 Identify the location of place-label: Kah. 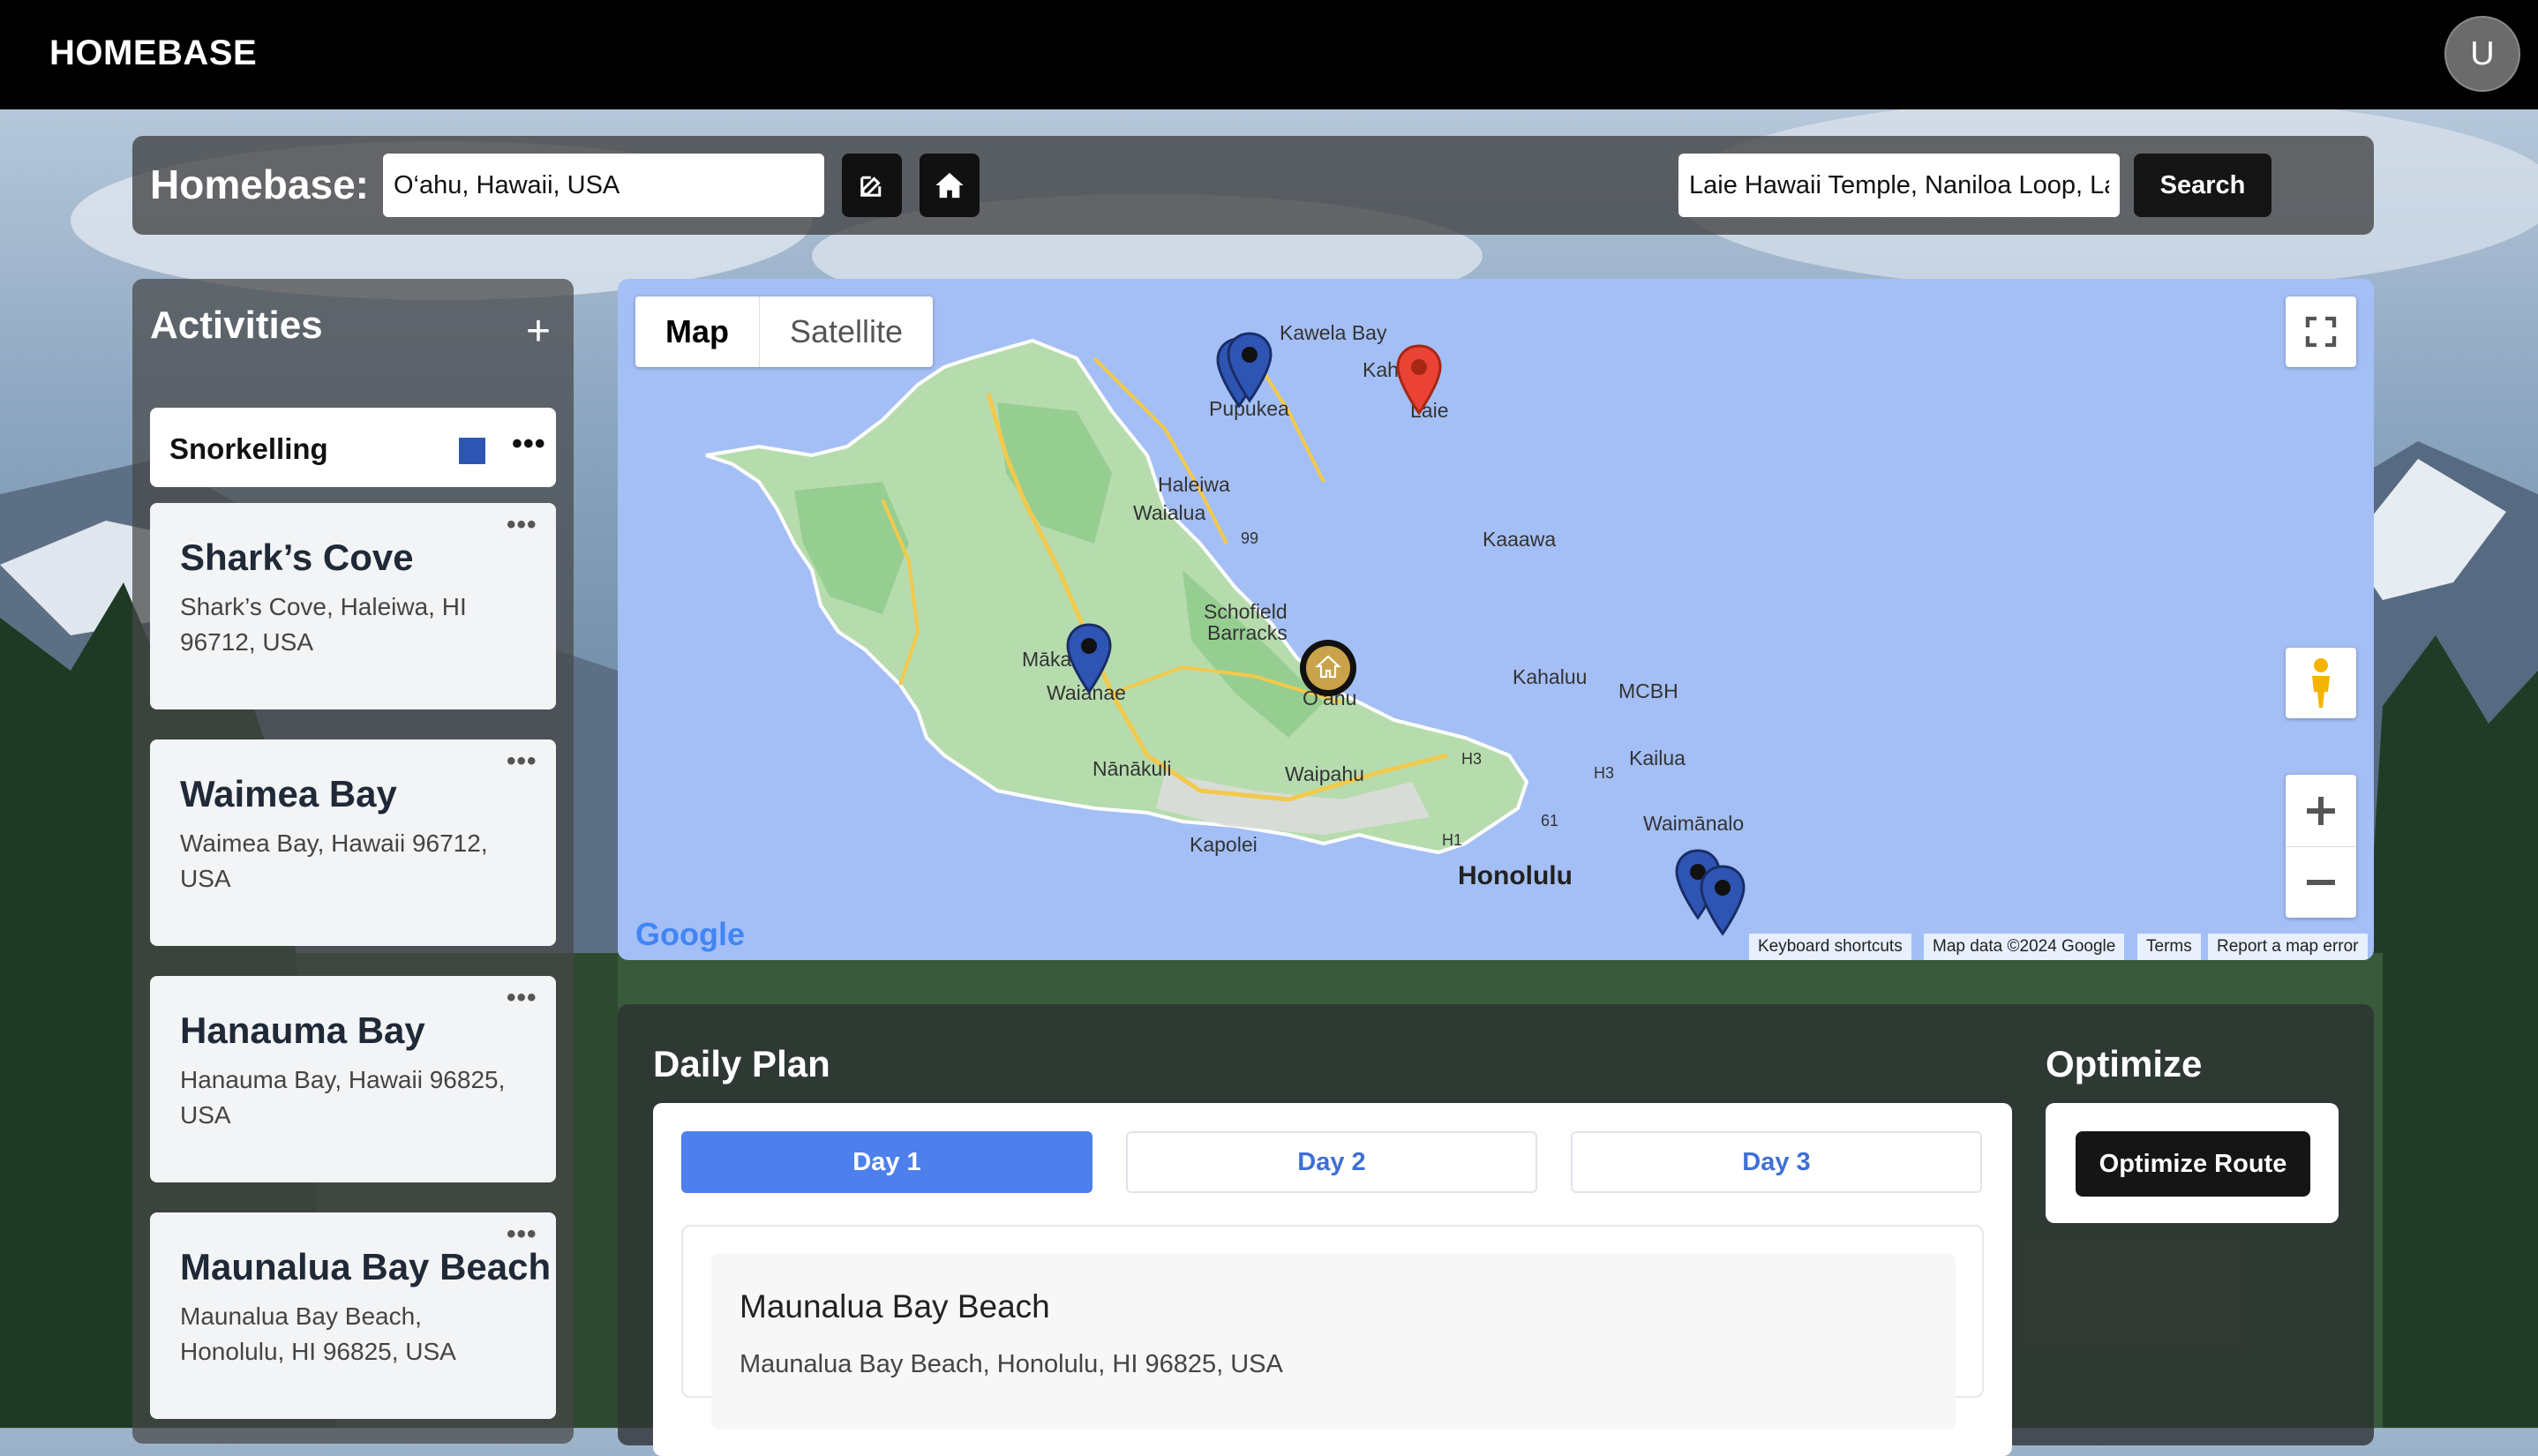
(1381, 369).